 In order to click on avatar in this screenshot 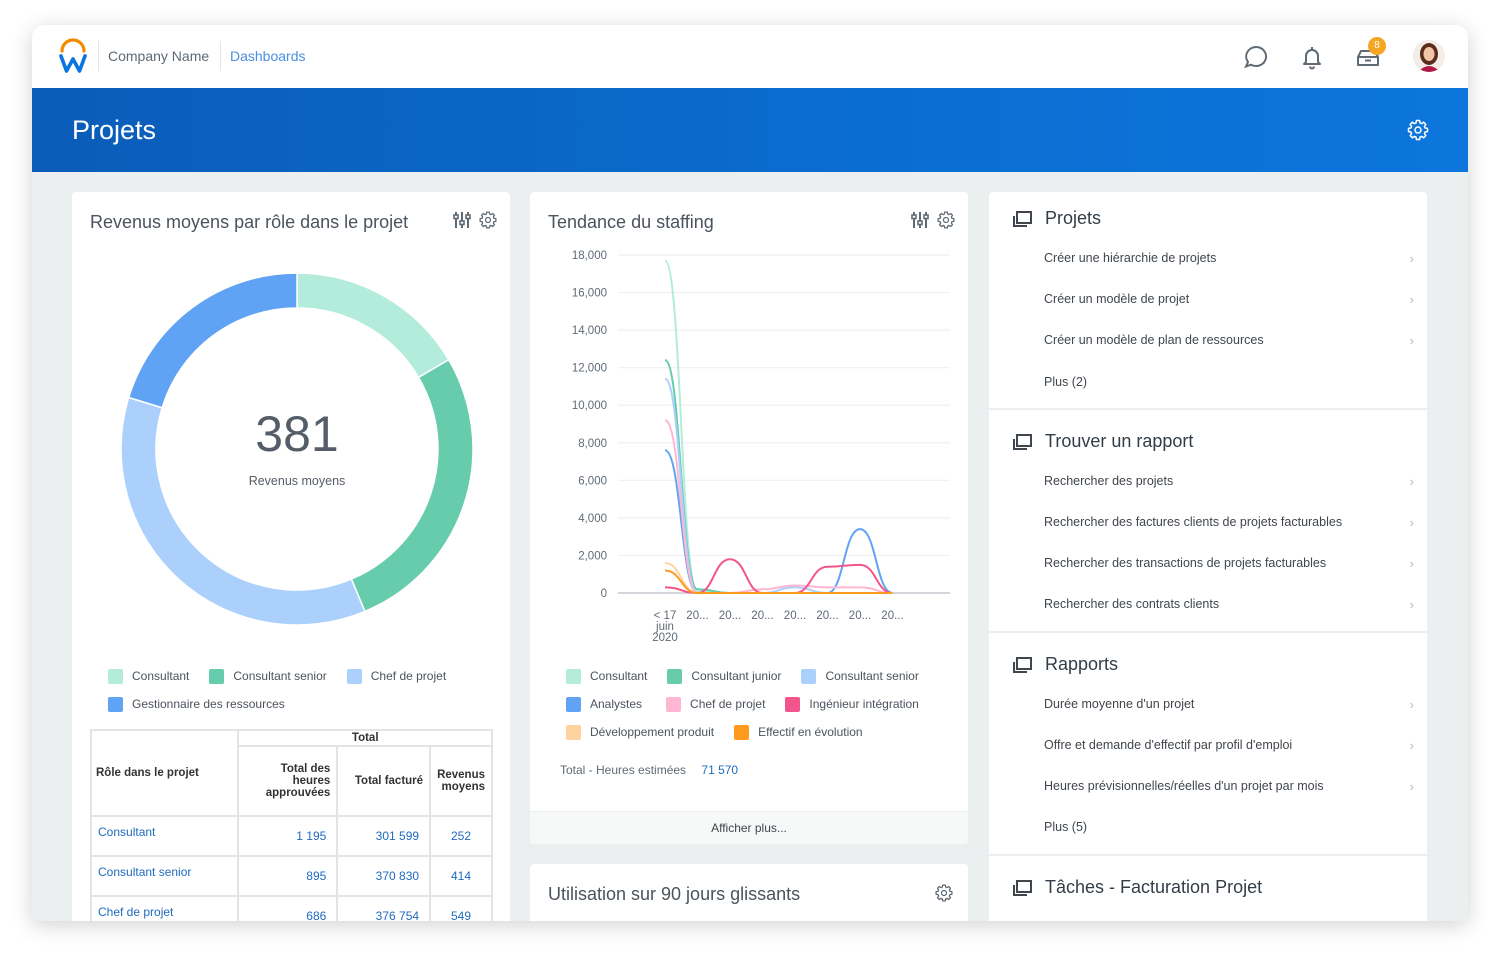, I will do `click(1429, 56)`.